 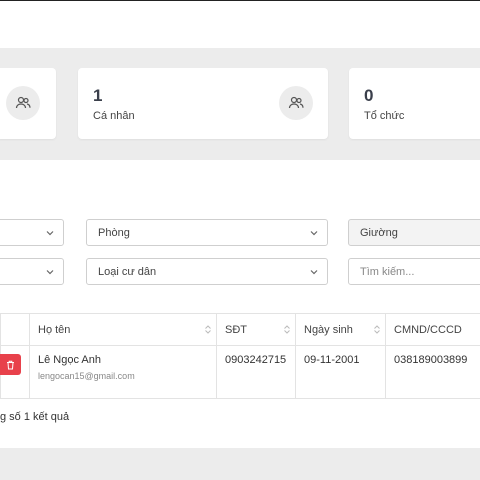 I want to click on stat-card-partial, so click(x=28, y=103).